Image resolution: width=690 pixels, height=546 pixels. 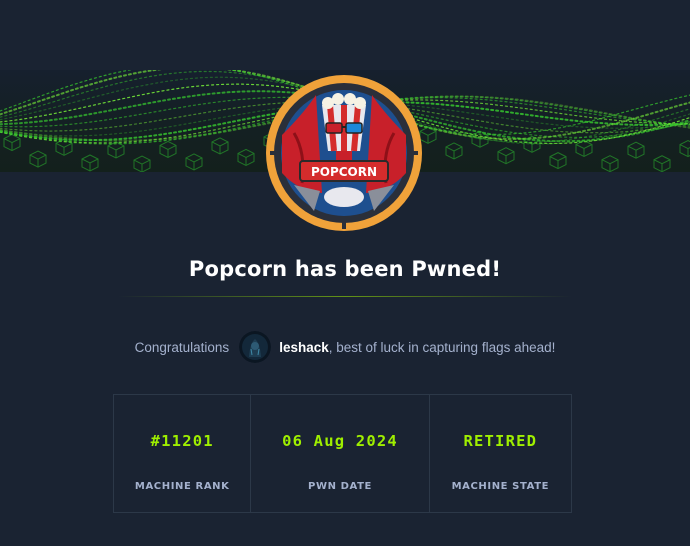 What do you see at coordinates (183, 453) in the screenshot?
I see `stat-machine-rank: #11201 MACHINE RANK` at bounding box center [183, 453].